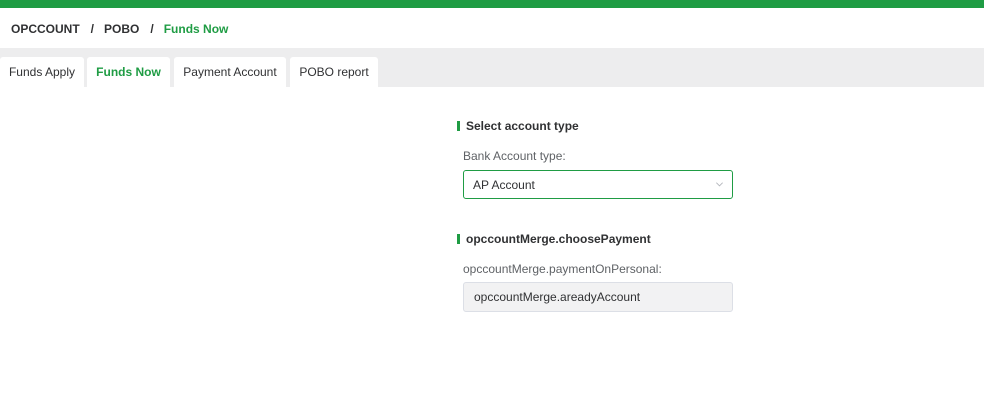 The height and width of the screenshot is (405, 984). I want to click on already-account-field: opccountMerge.areadyAccount, so click(598, 297).